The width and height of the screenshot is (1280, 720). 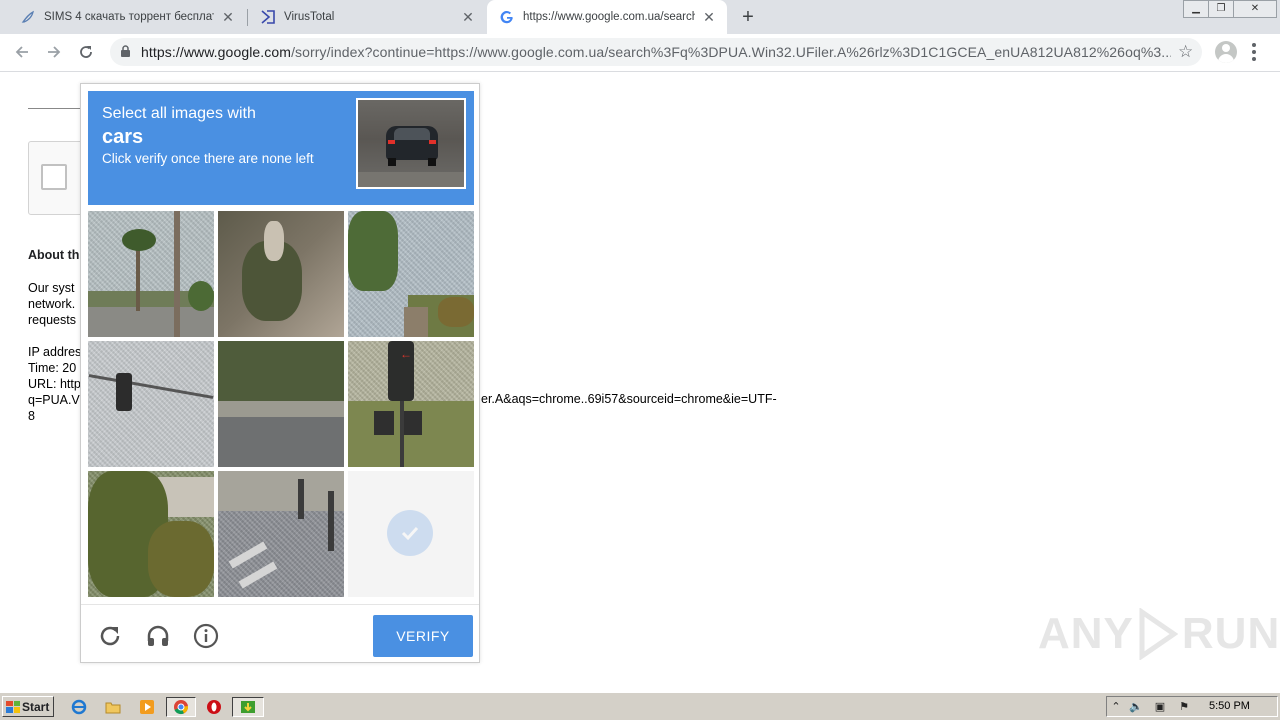 I want to click on para-line: 8, so click(x=31, y=416).